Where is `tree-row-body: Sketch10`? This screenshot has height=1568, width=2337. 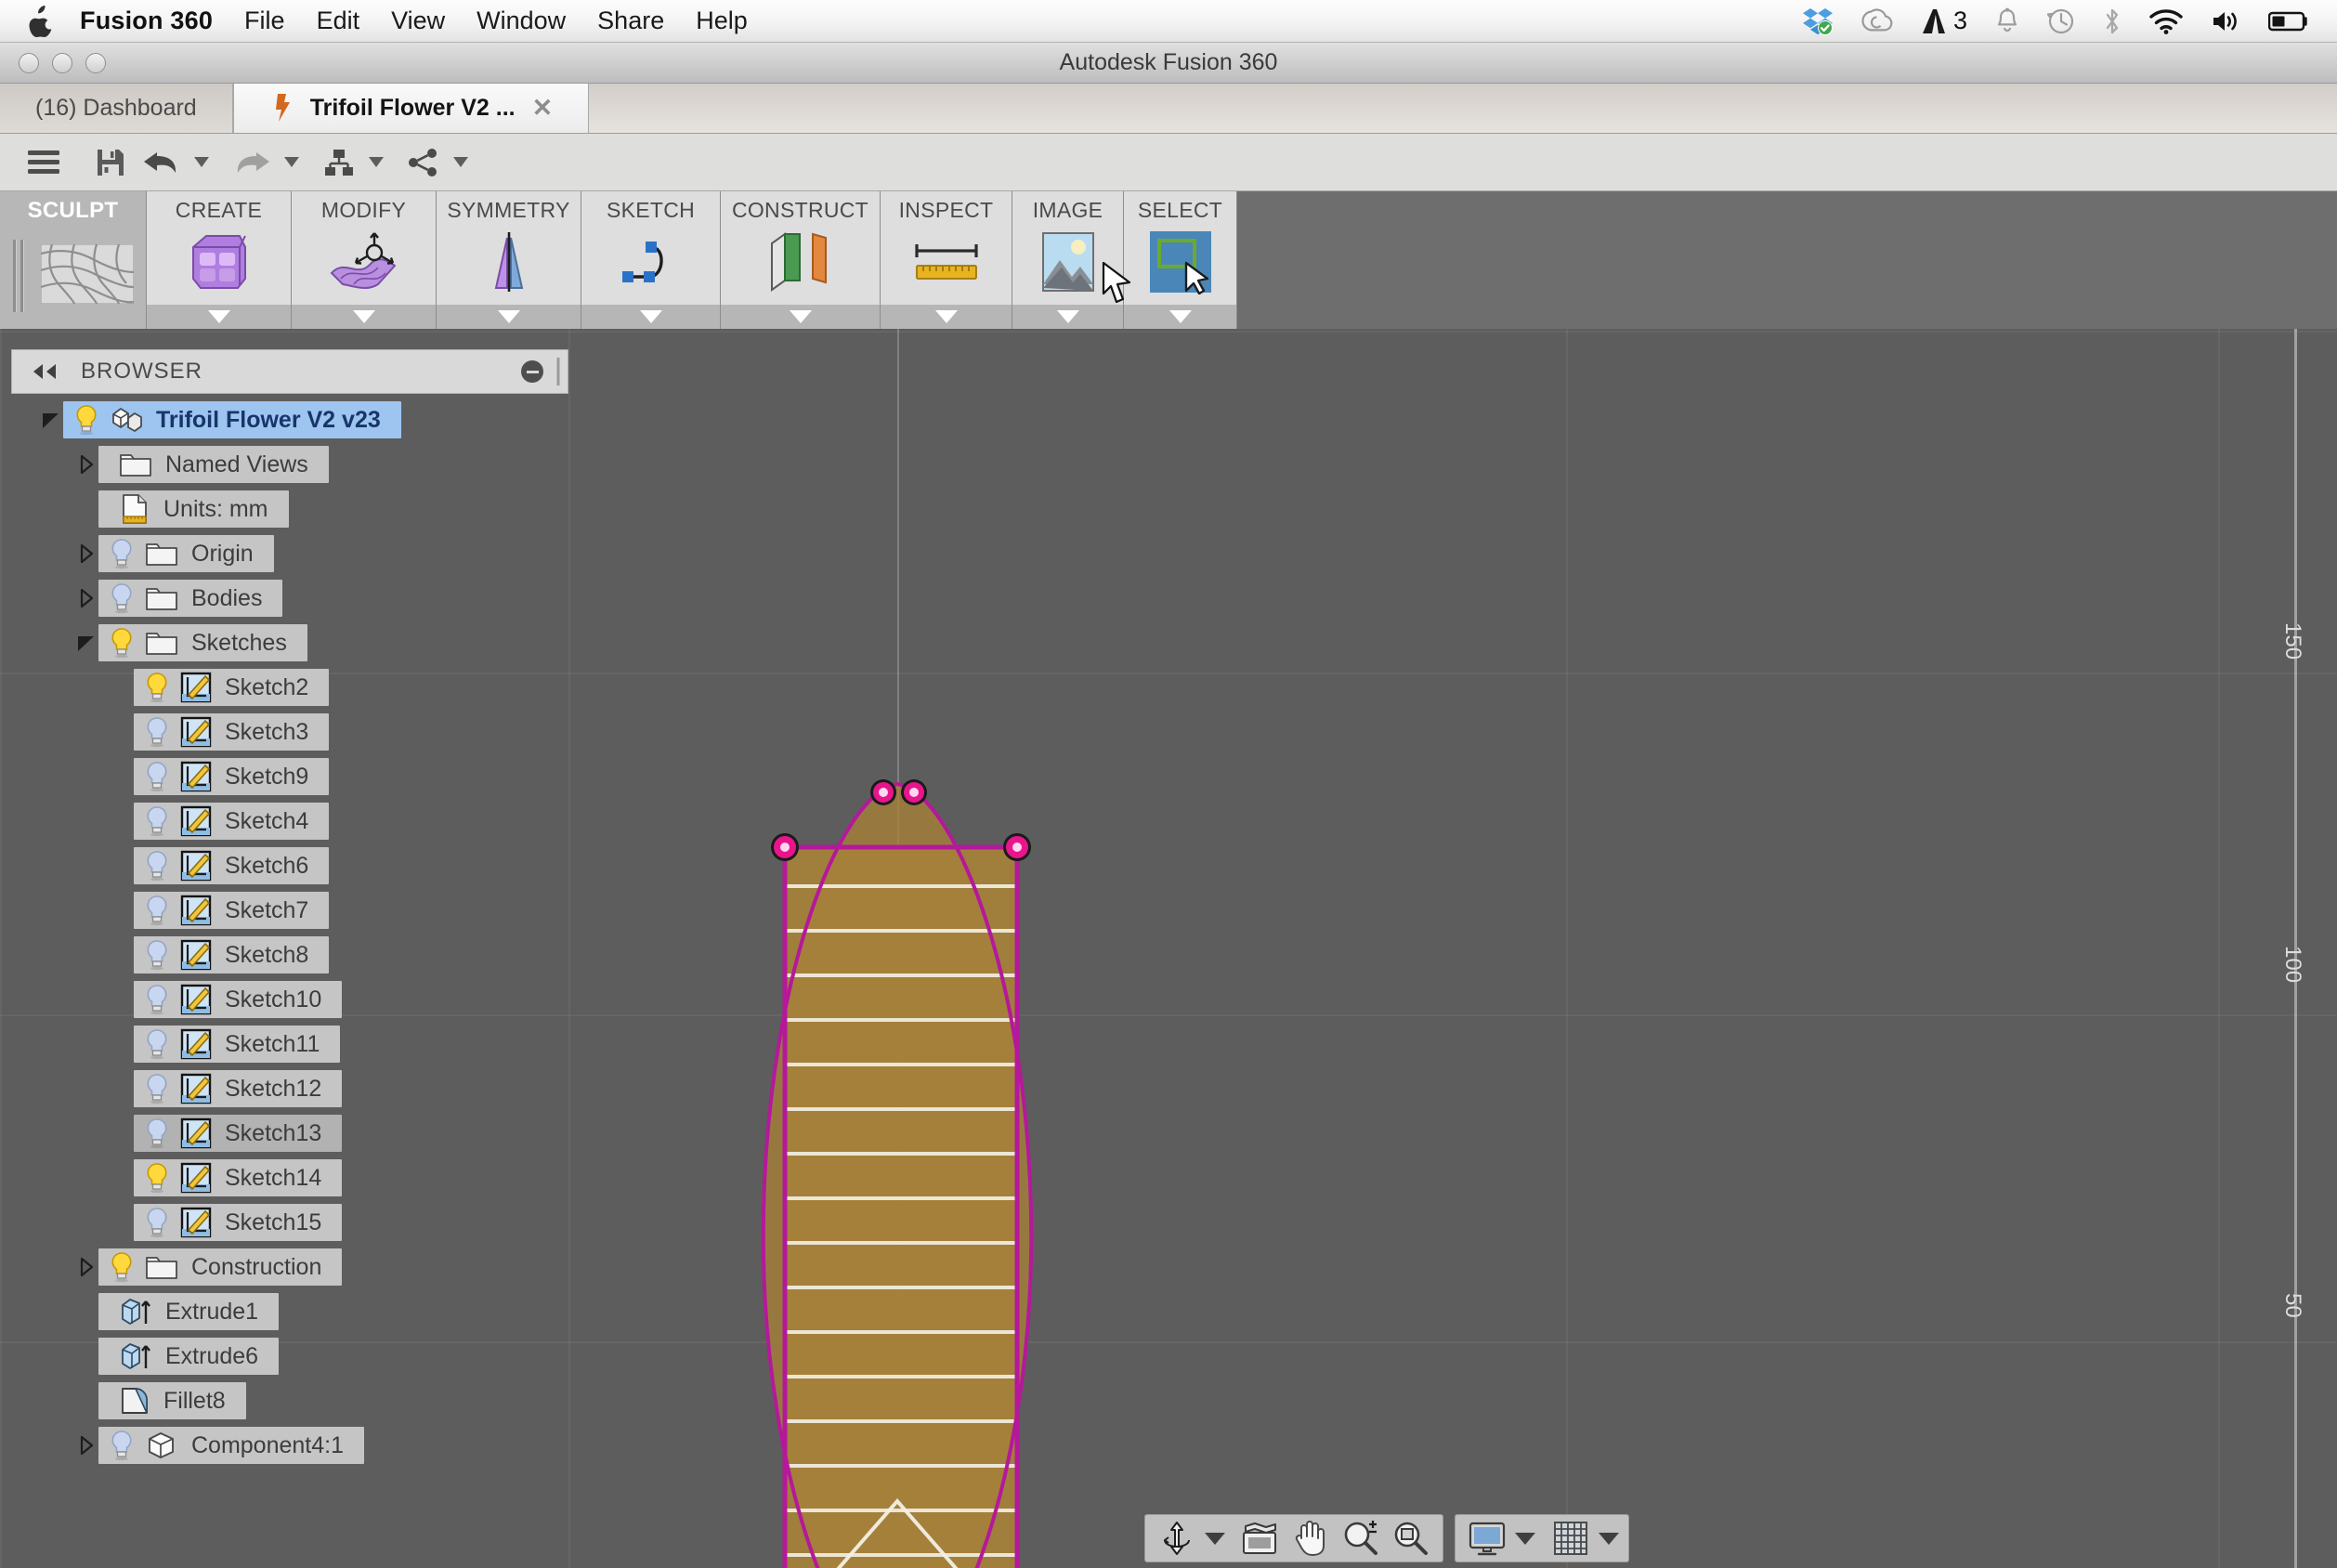 tree-row-body: Sketch10 is located at coordinates (238, 999).